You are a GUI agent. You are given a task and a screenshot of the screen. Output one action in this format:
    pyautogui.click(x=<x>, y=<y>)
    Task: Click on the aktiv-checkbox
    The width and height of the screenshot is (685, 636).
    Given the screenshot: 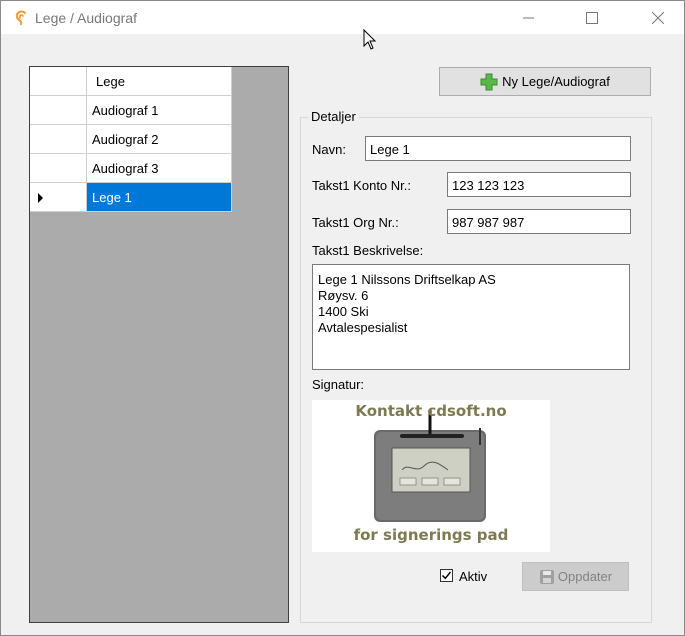 What is the action you would take?
    pyautogui.click(x=446, y=575)
    